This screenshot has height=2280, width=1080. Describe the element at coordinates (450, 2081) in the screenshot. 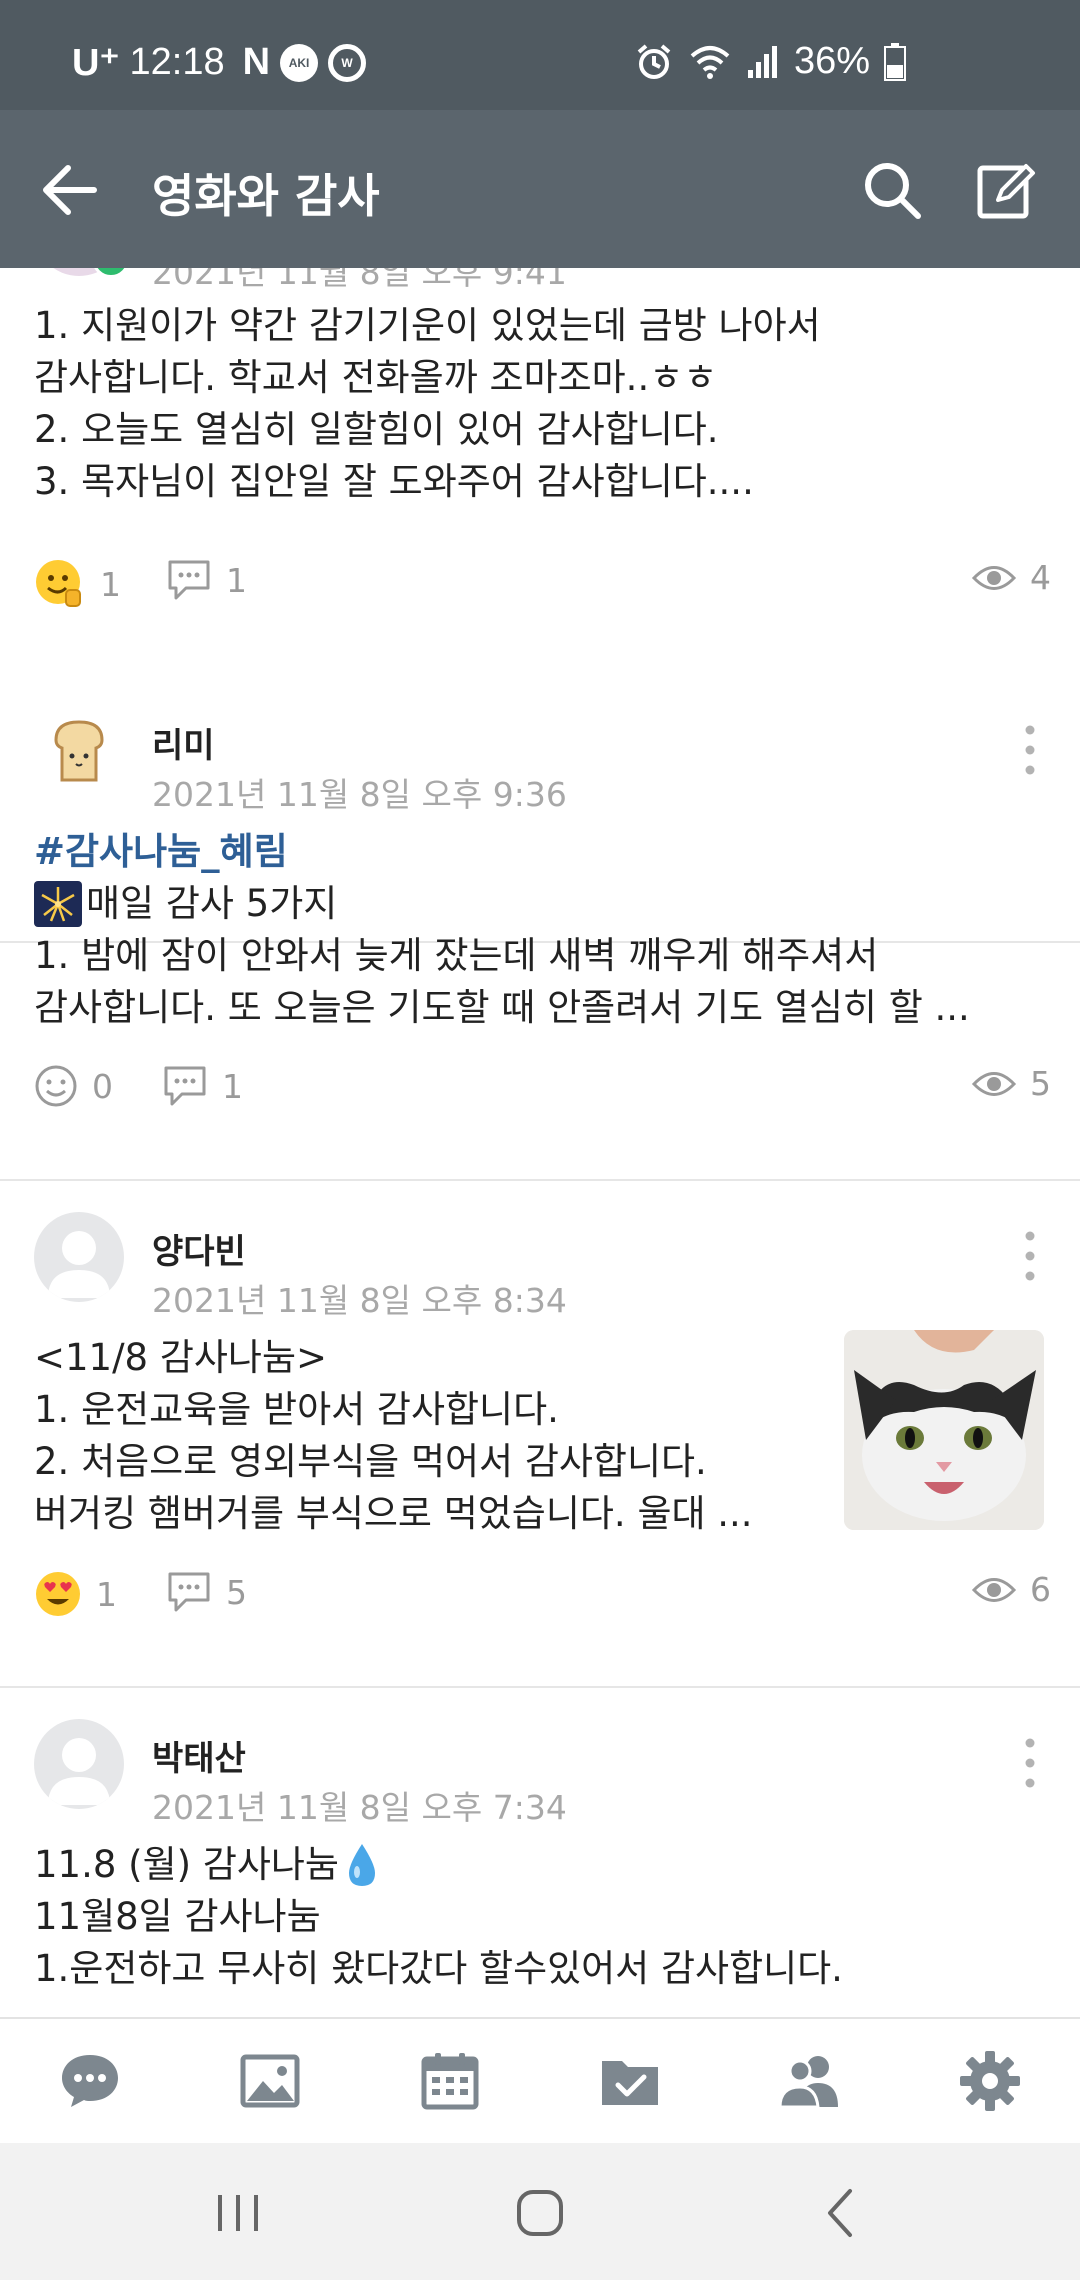

I see `calendar-icon` at that location.